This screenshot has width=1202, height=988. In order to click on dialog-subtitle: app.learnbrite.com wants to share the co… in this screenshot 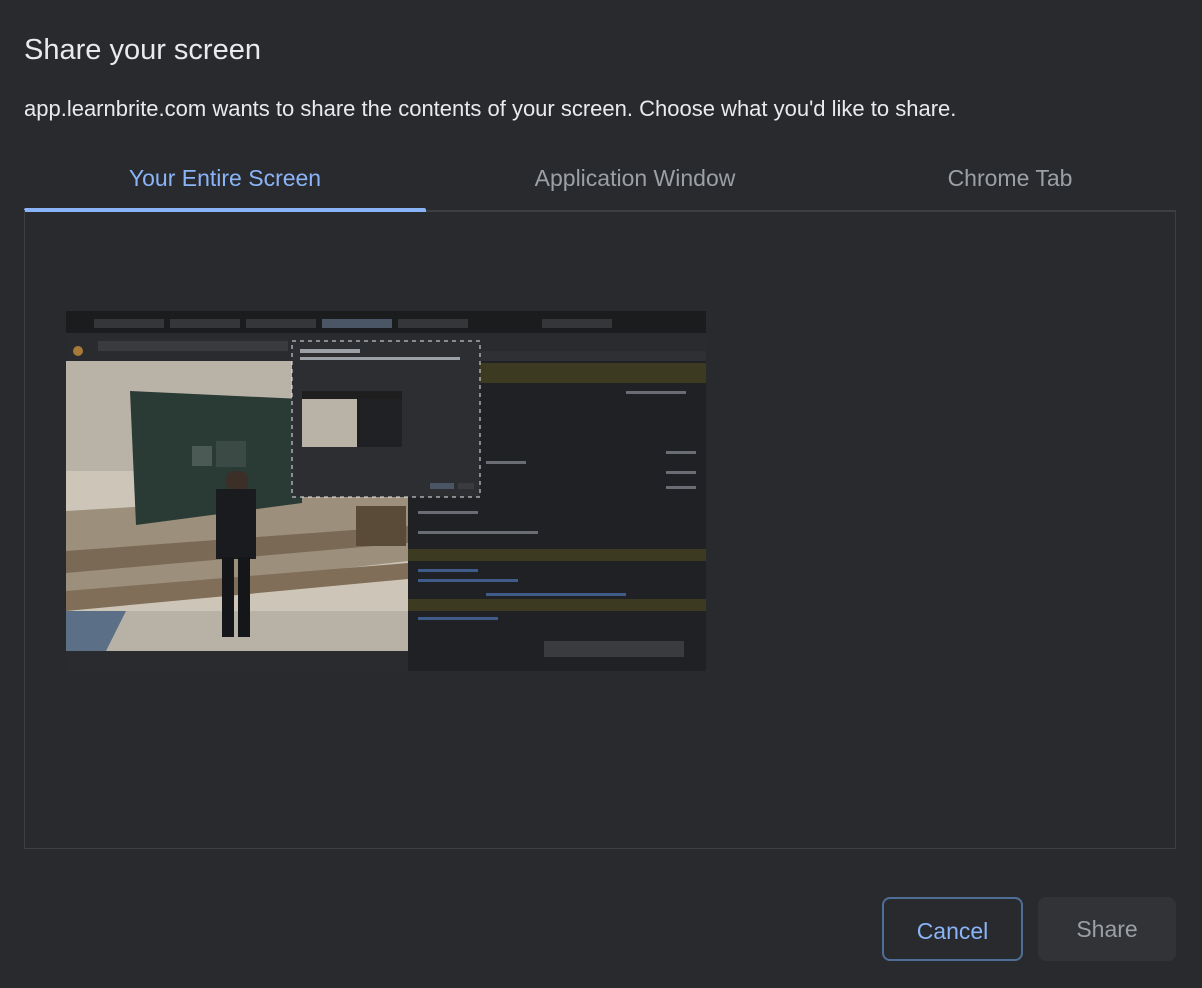, I will do `click(490, 108)`.